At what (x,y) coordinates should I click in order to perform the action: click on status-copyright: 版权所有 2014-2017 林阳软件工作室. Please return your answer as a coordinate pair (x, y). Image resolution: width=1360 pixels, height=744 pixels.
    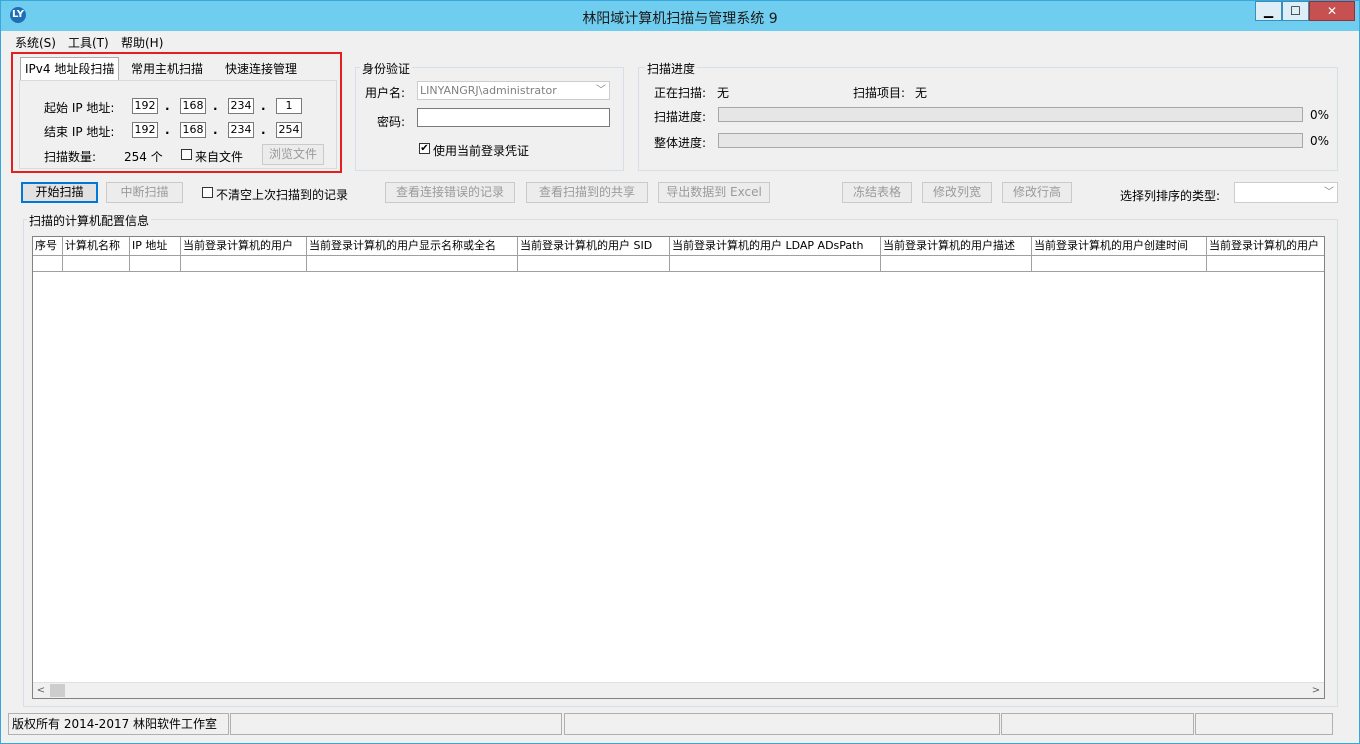
    Looking at the image, I should click on (118, 724).